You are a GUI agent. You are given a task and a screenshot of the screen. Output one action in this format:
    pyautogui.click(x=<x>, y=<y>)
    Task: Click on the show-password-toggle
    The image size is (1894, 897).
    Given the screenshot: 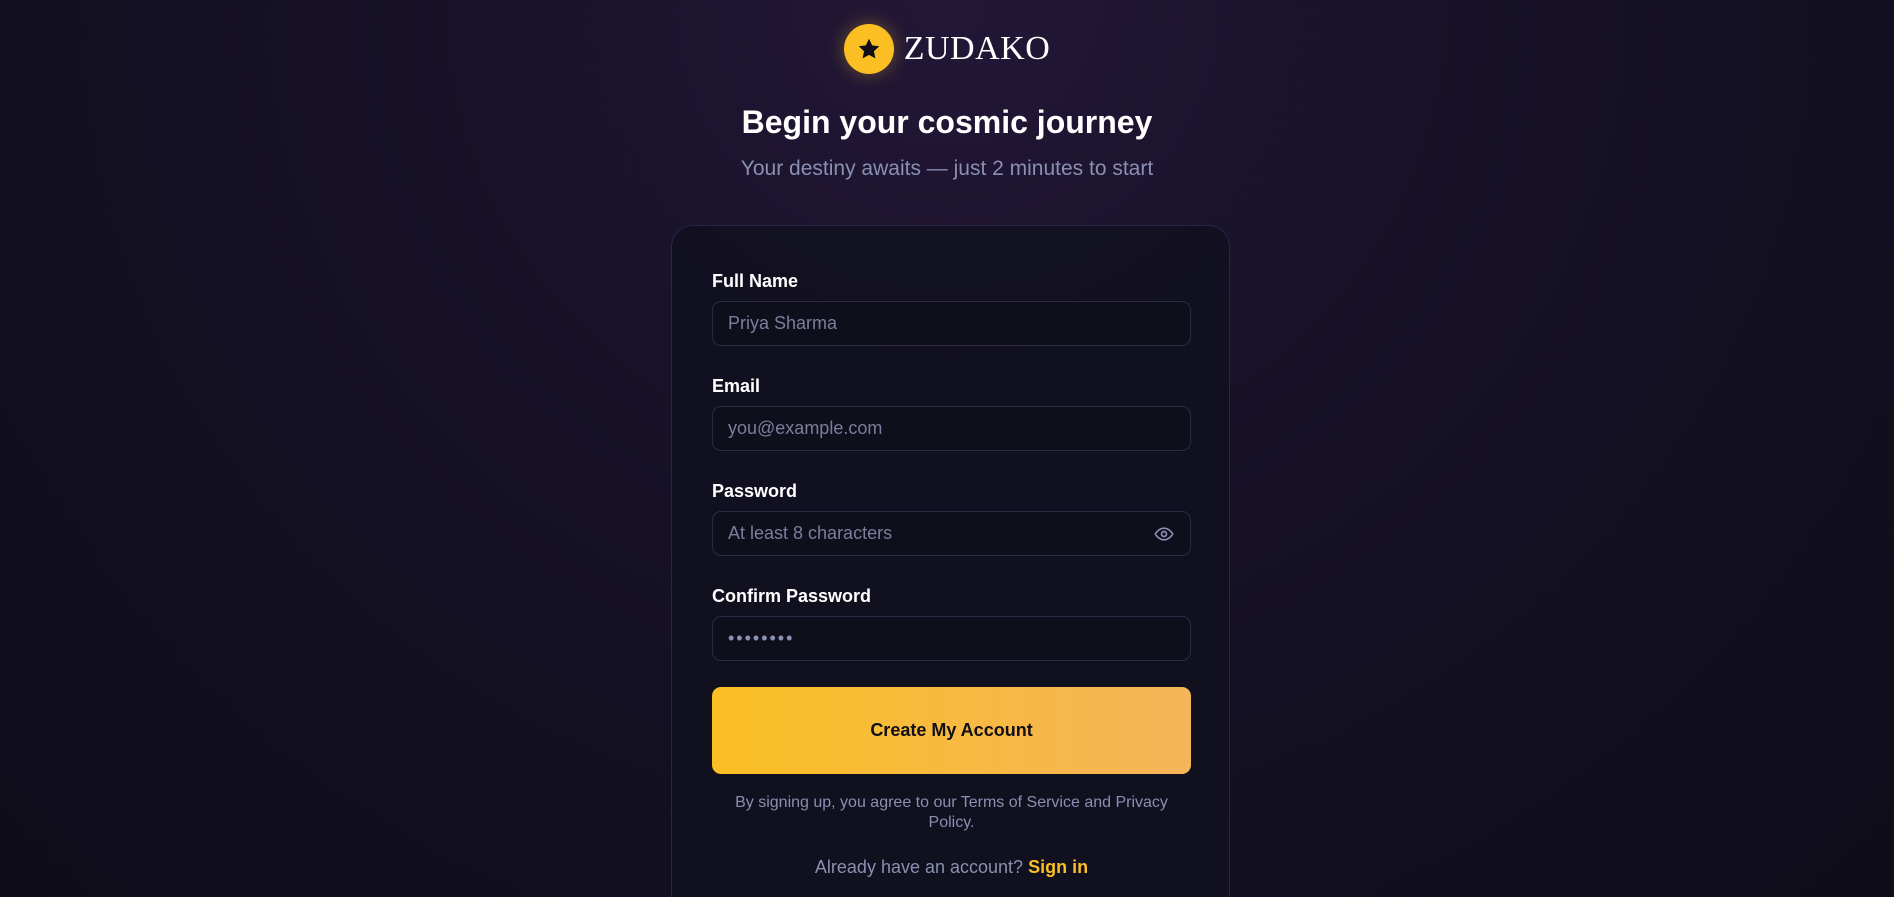 What is the action you would take?
    pyautogui.click(x=1164, y=534)
    